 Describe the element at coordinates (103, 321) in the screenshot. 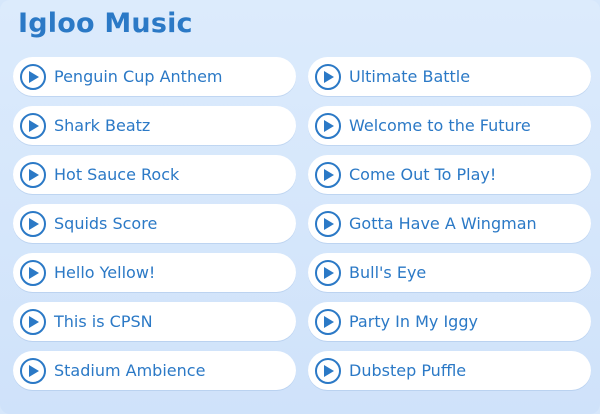

I see `track-label: This is CPSN` at that location.